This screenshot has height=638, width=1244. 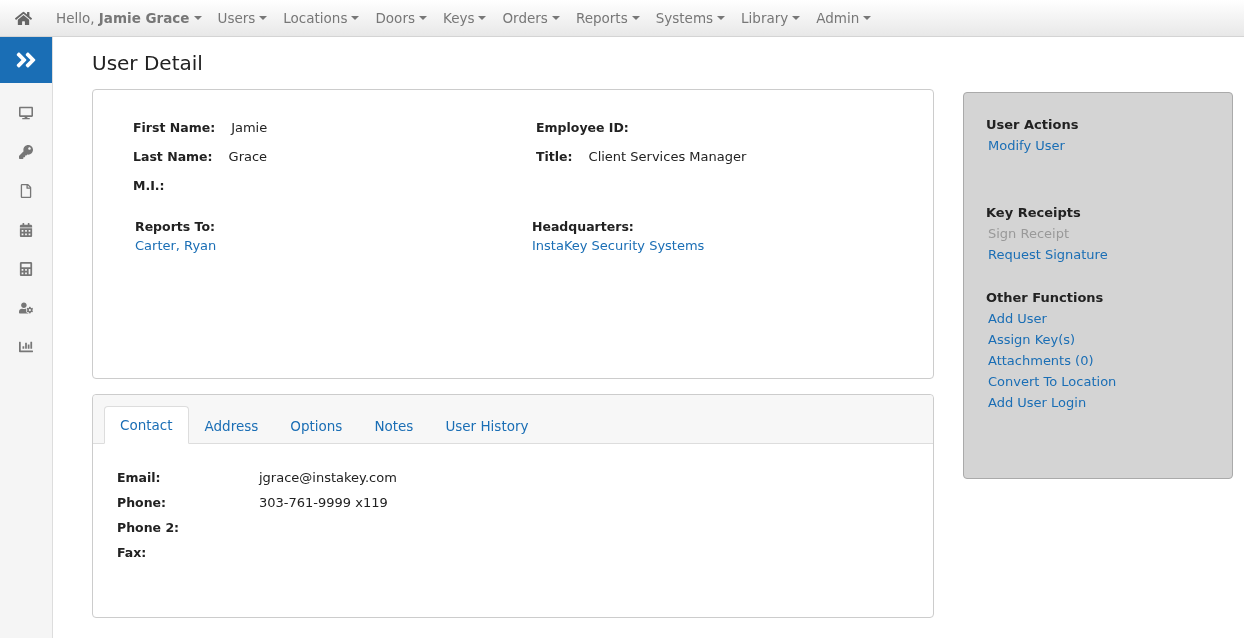 I want to click on user-menu: Hello, Jamie Grace, so click(x=129, y=18).